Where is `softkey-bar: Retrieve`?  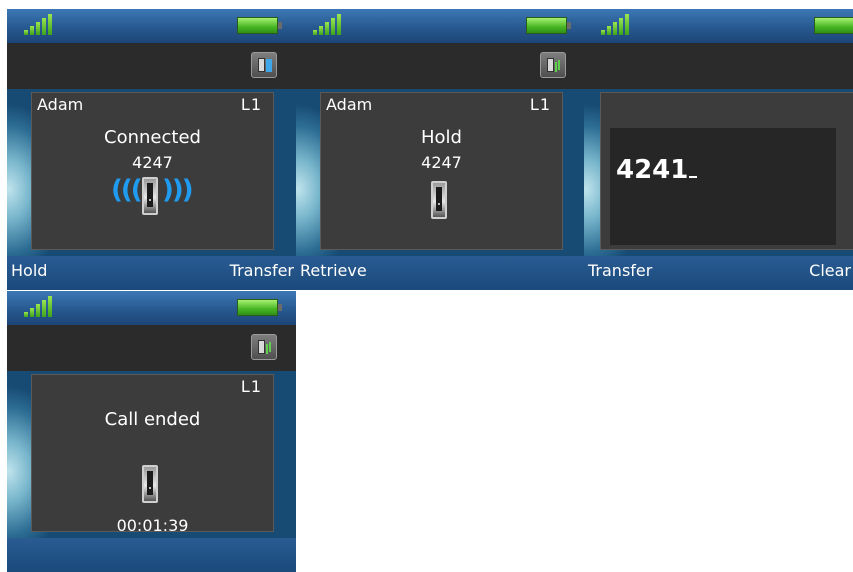 softkey-bar: Retrieve is located at coordinates (440, 273).